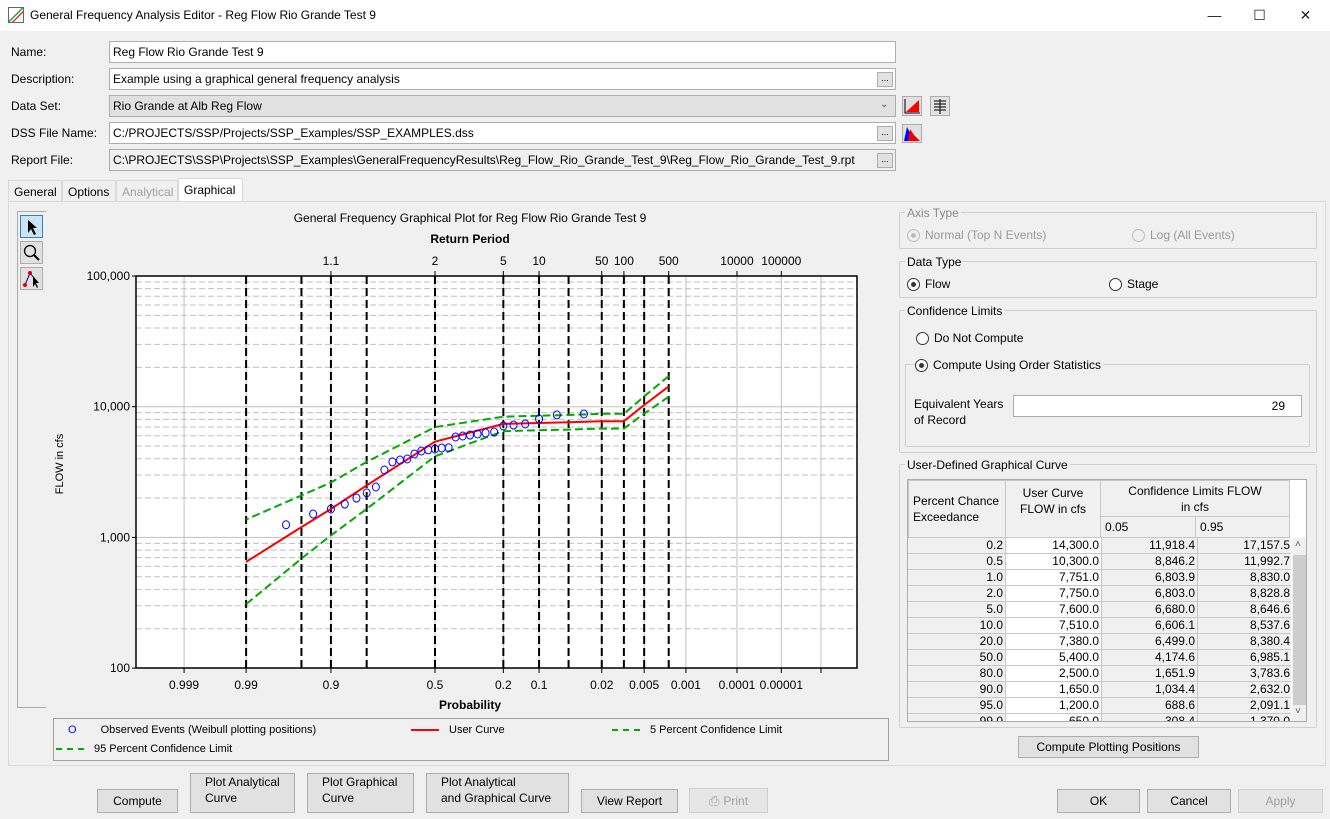  What do you see at coordinates (1150, 610) in the screenshot?
I see `cell-cl05: 6,680.0` at bounding box center [1150, 610].